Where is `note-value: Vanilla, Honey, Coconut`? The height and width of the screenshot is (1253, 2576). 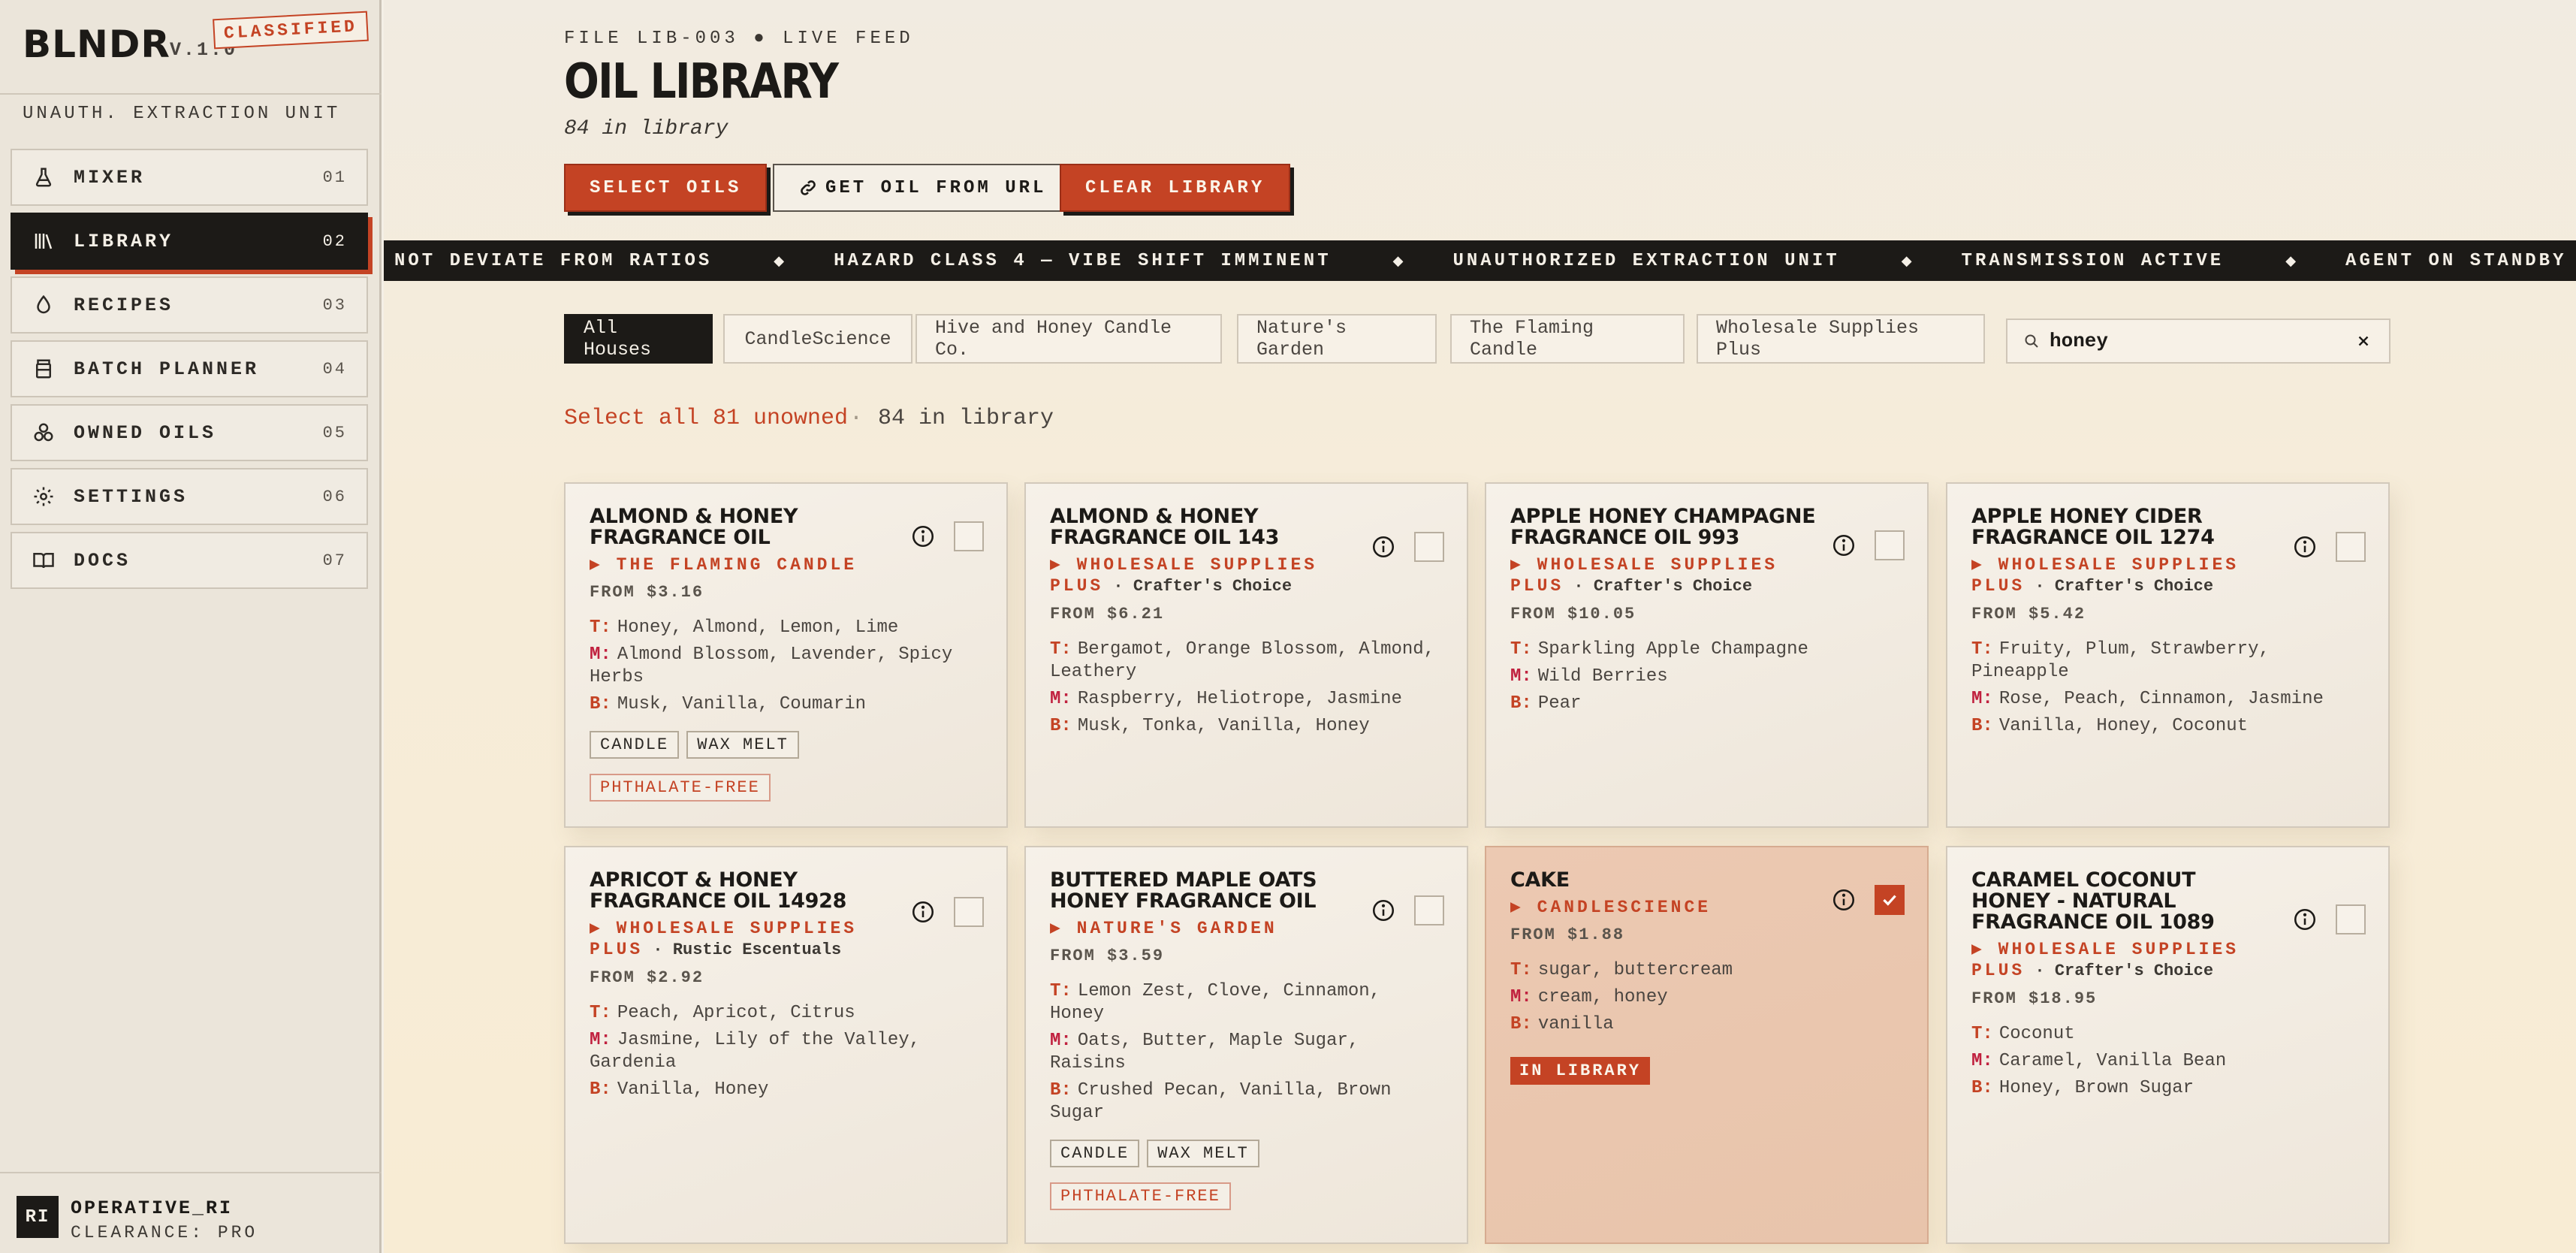 note-value: Vanilla, Honey, Coconut is located at coordinates (2123, 726).